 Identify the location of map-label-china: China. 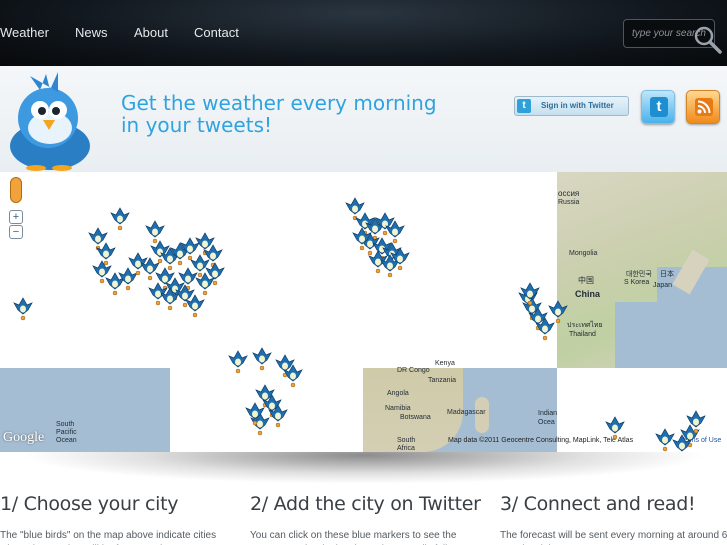
(588, 294).